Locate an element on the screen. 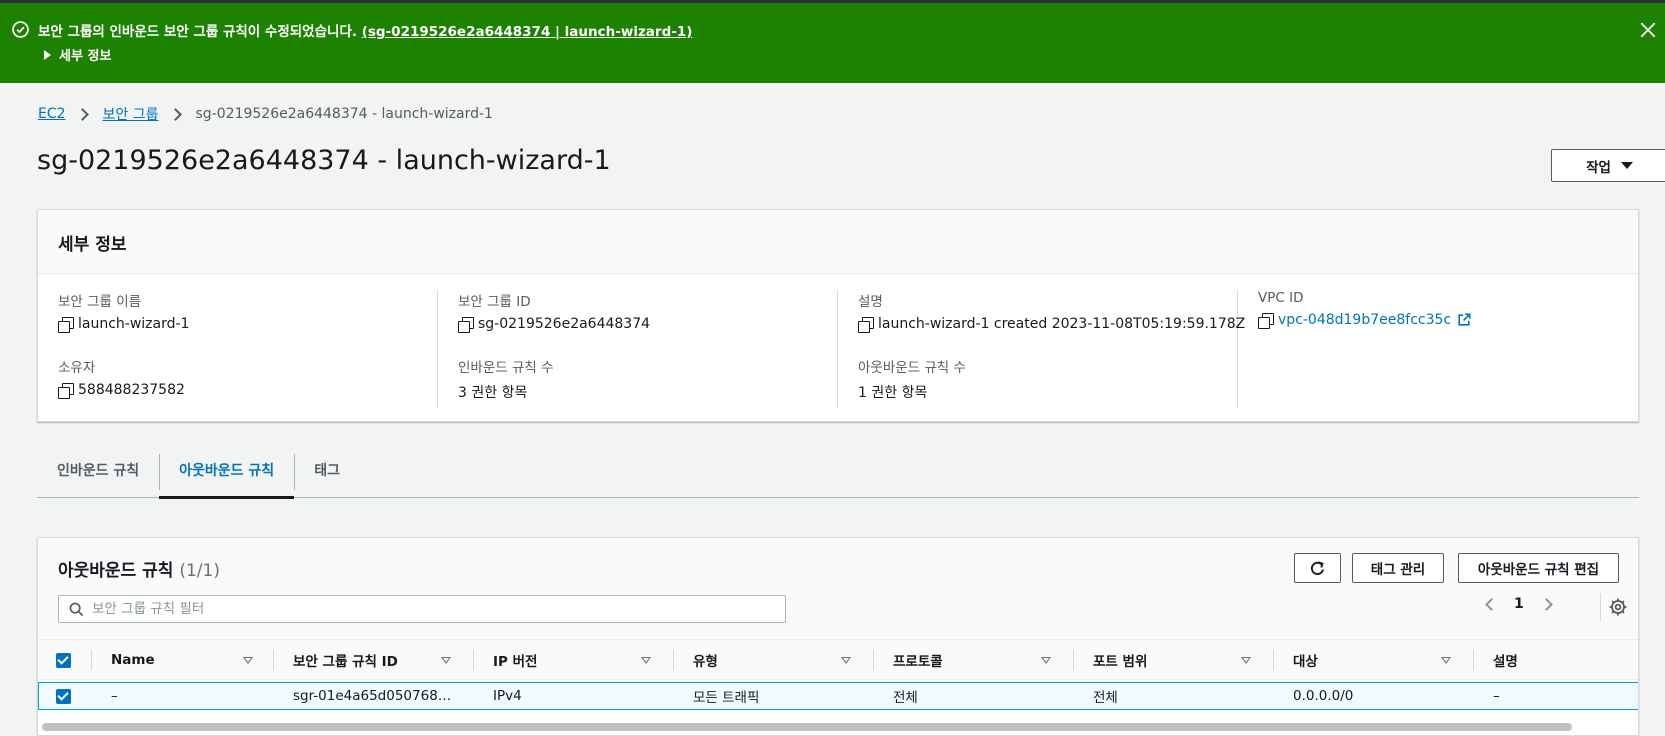 Image resolution: width=1665 pixels, height=736 pixels. cell-destination: 0.0.0.0/0 is located at coordinates (1323, 696).